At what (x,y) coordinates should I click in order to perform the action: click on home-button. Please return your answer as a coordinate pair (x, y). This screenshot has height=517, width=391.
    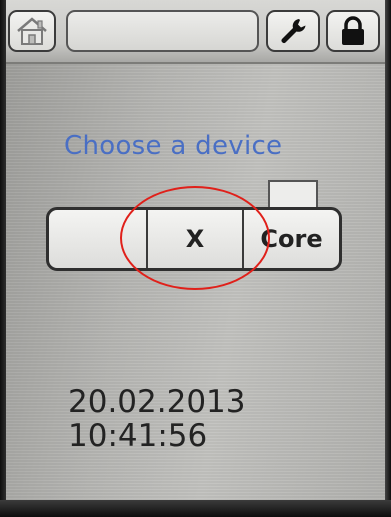
    Looking at the image, I should click on (32, 31).